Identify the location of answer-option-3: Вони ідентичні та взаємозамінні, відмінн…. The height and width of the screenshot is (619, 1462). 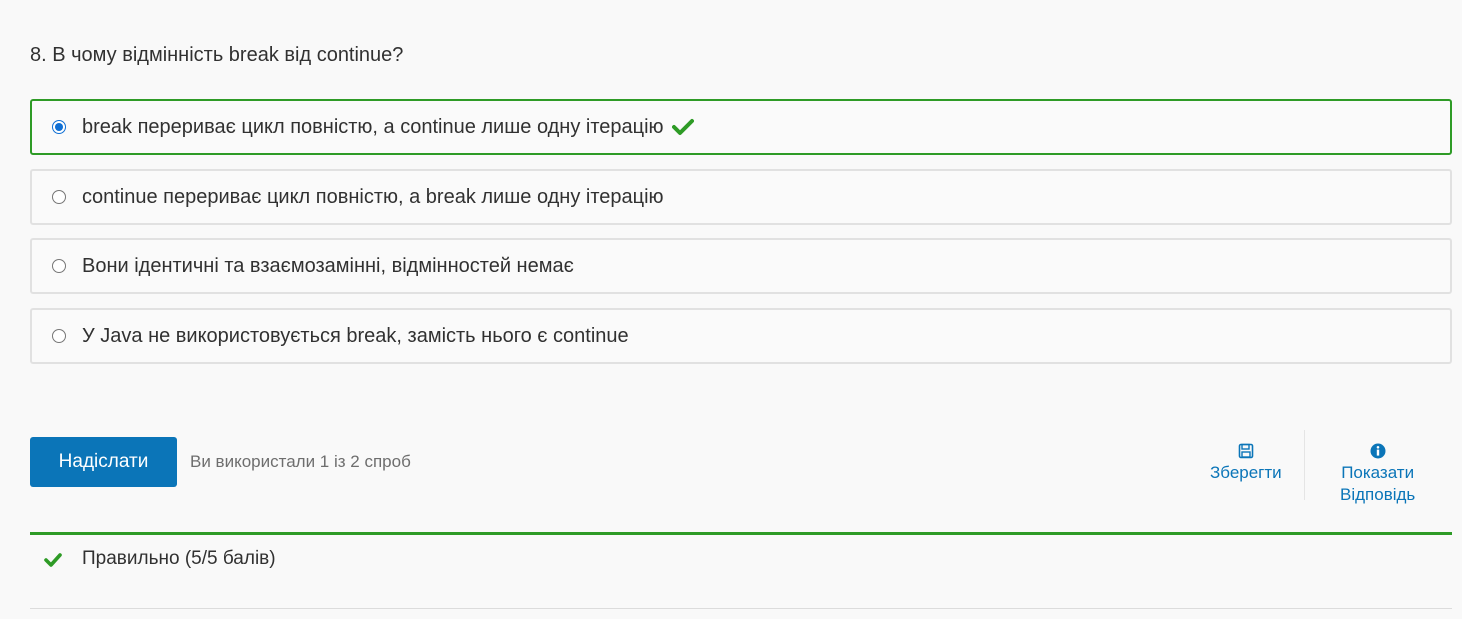
(741, 266).